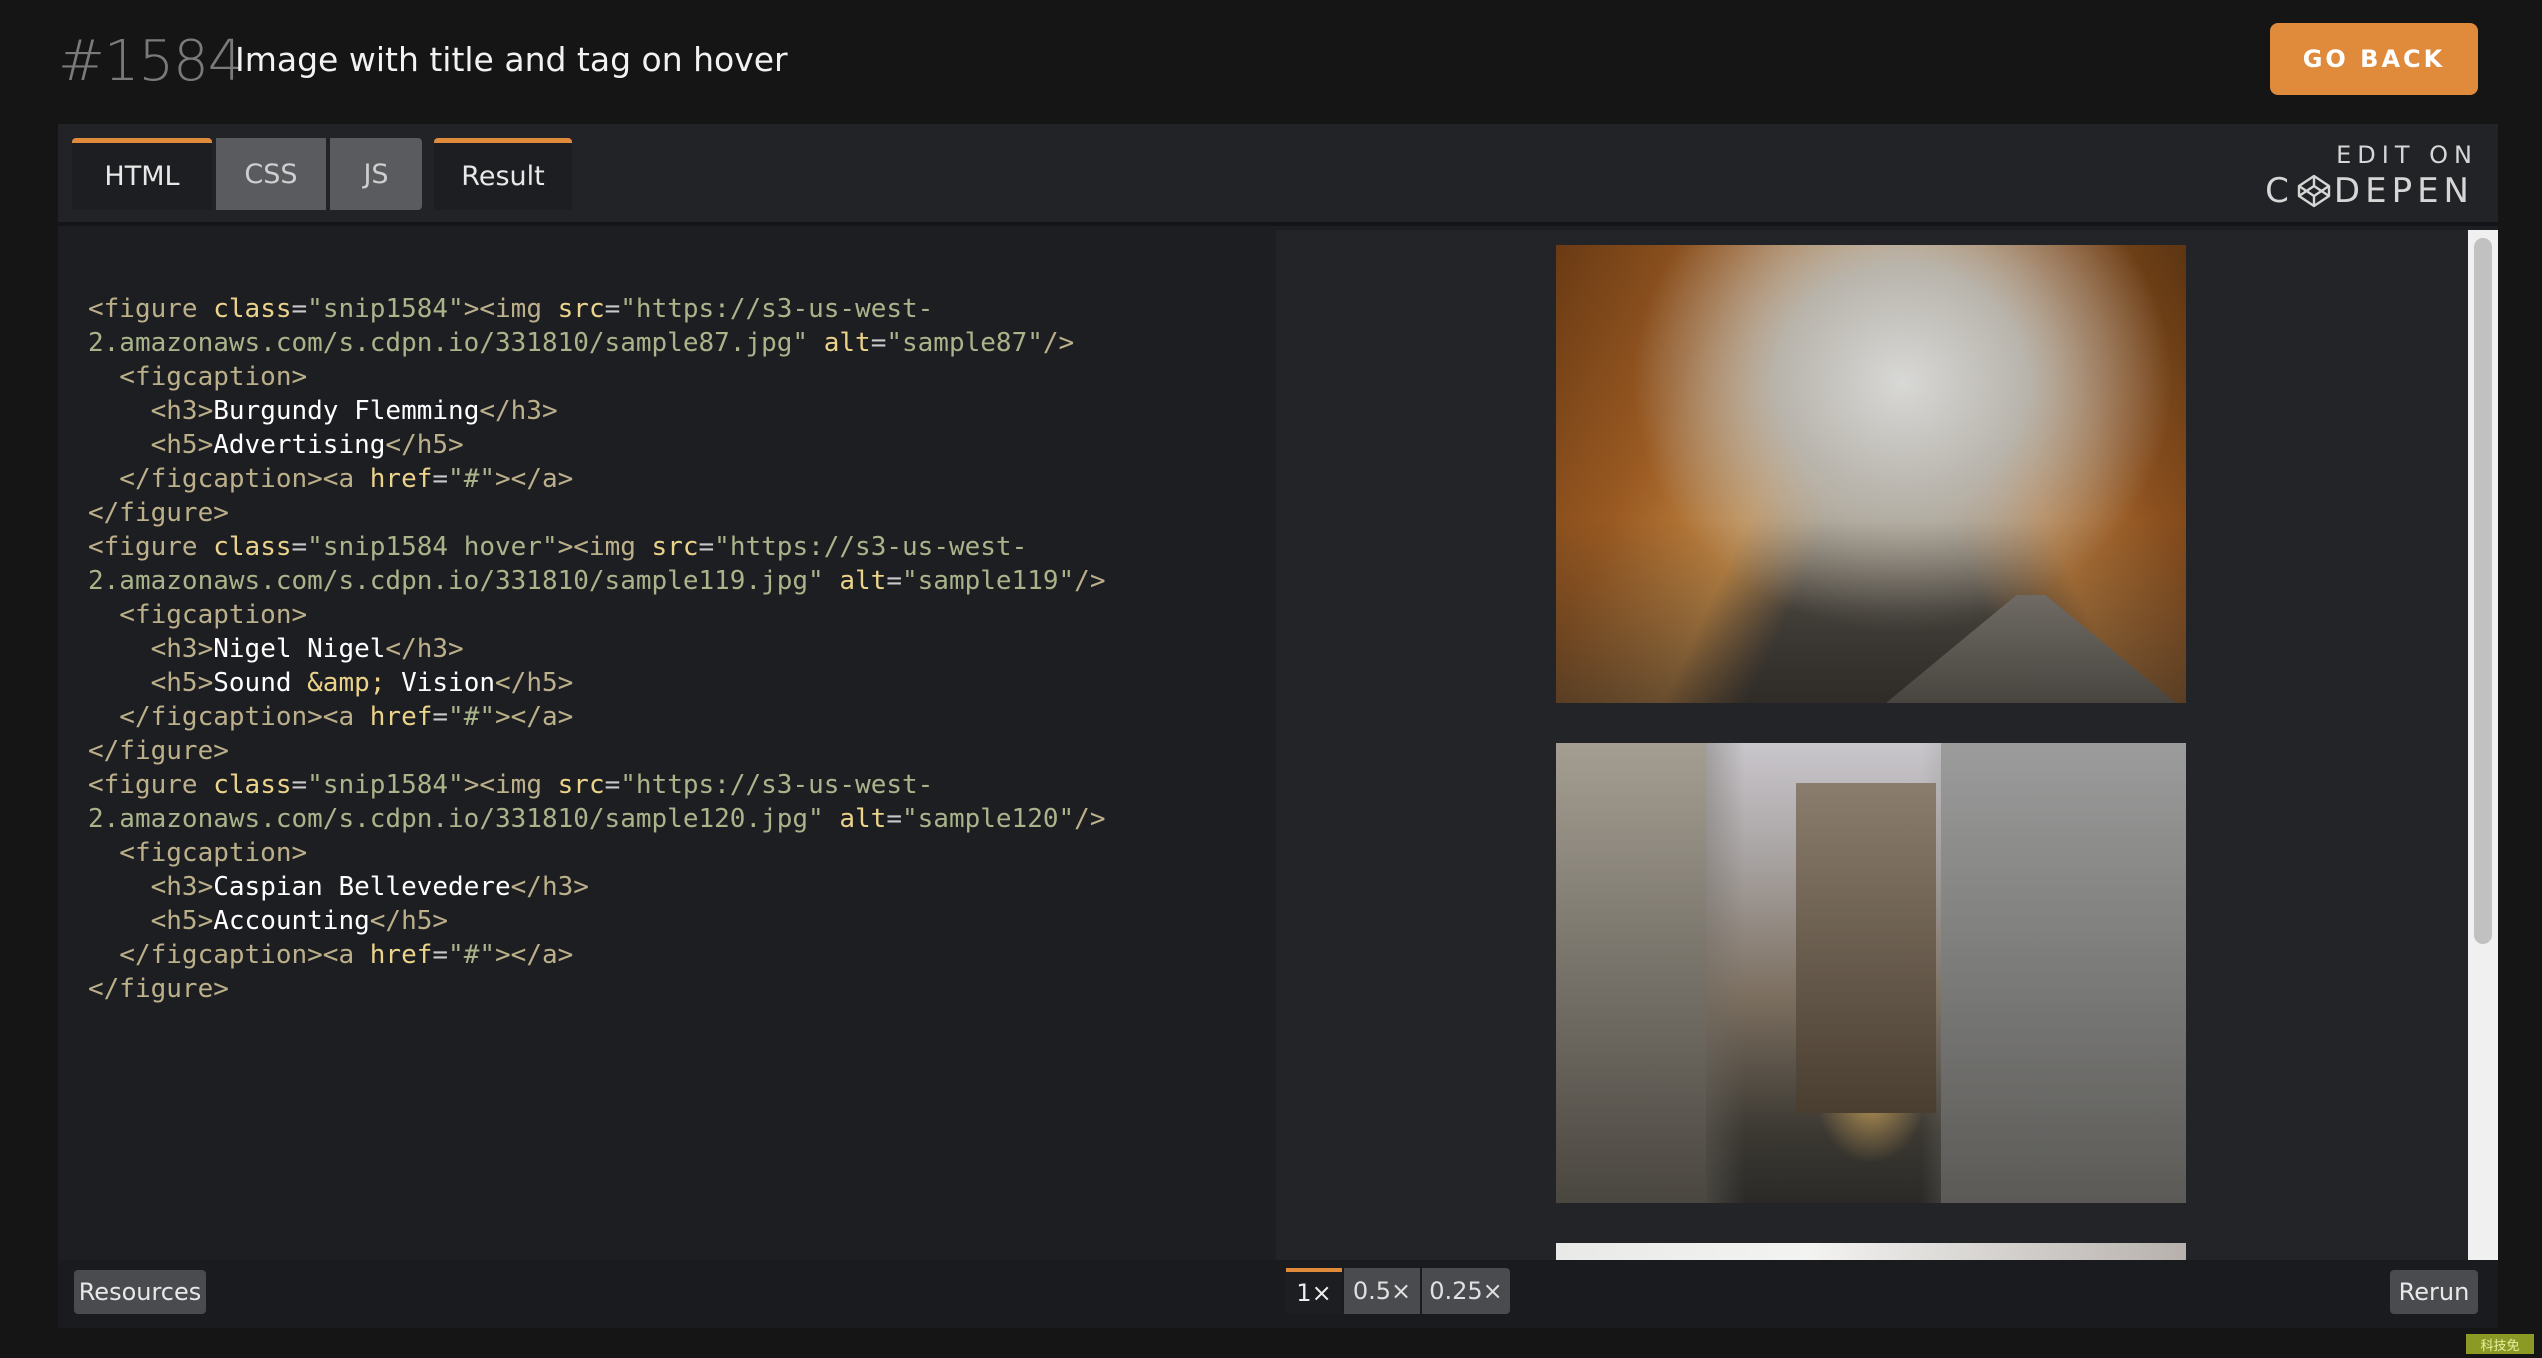  Describe the element at coordinates (2403, 191) in the screenshot. I see `codepen-letters: DEPEN` at that location.